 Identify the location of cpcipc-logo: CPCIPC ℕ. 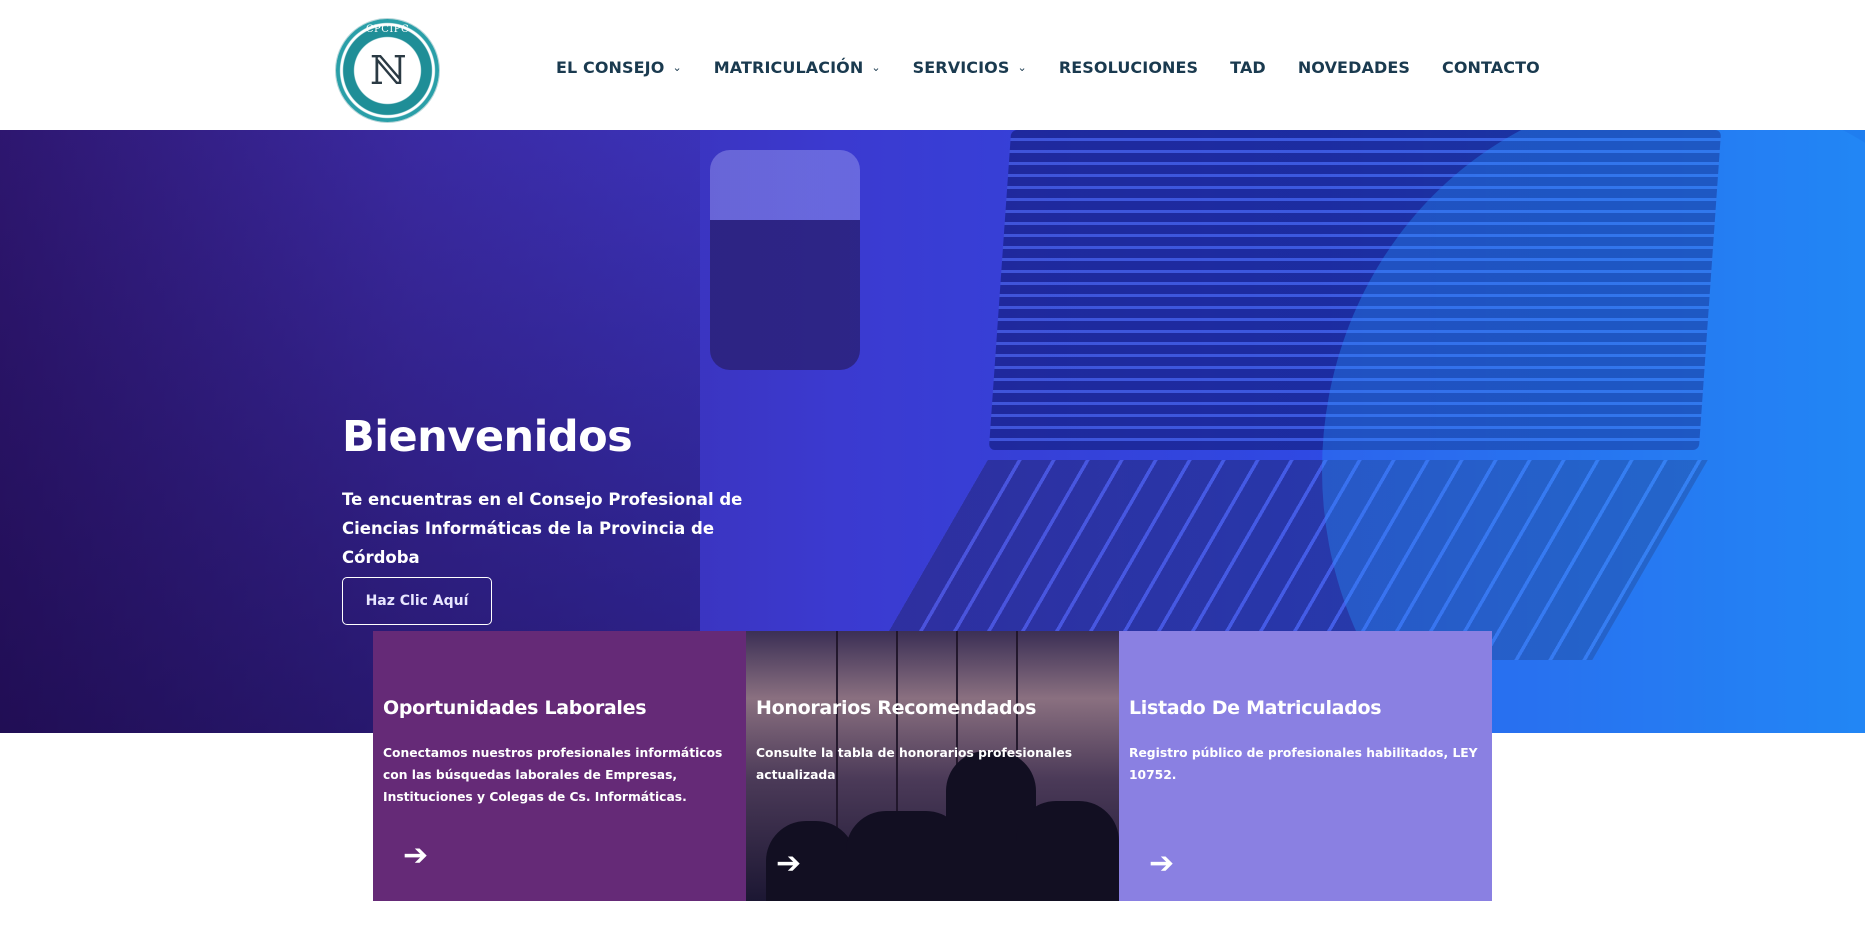
(387, 70).